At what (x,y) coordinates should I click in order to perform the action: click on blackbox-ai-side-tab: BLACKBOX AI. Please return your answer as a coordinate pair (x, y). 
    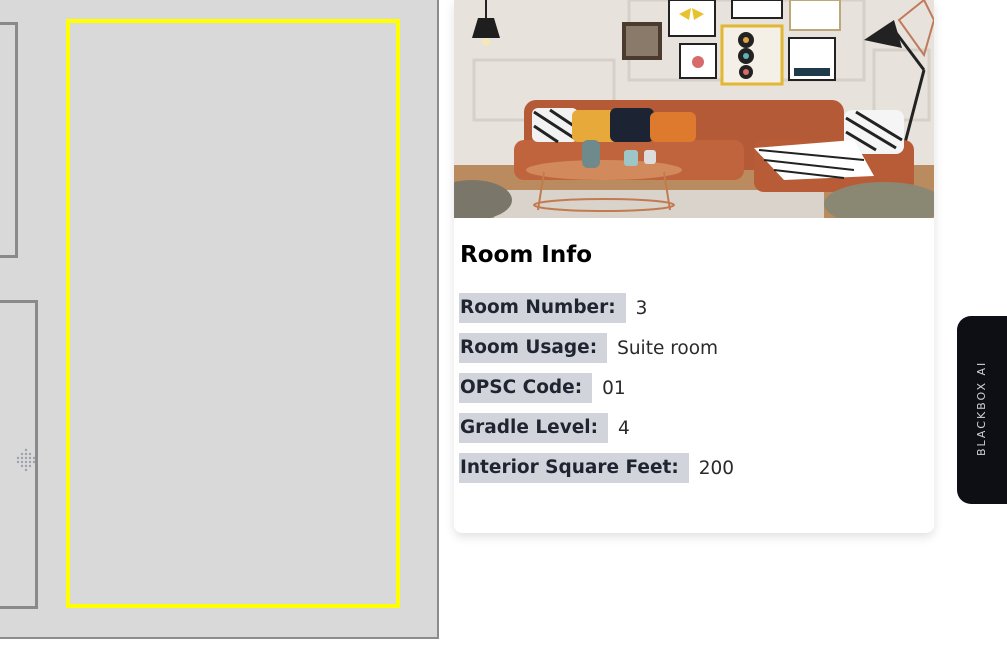
    Looking at the image, I should click on (982, 410).